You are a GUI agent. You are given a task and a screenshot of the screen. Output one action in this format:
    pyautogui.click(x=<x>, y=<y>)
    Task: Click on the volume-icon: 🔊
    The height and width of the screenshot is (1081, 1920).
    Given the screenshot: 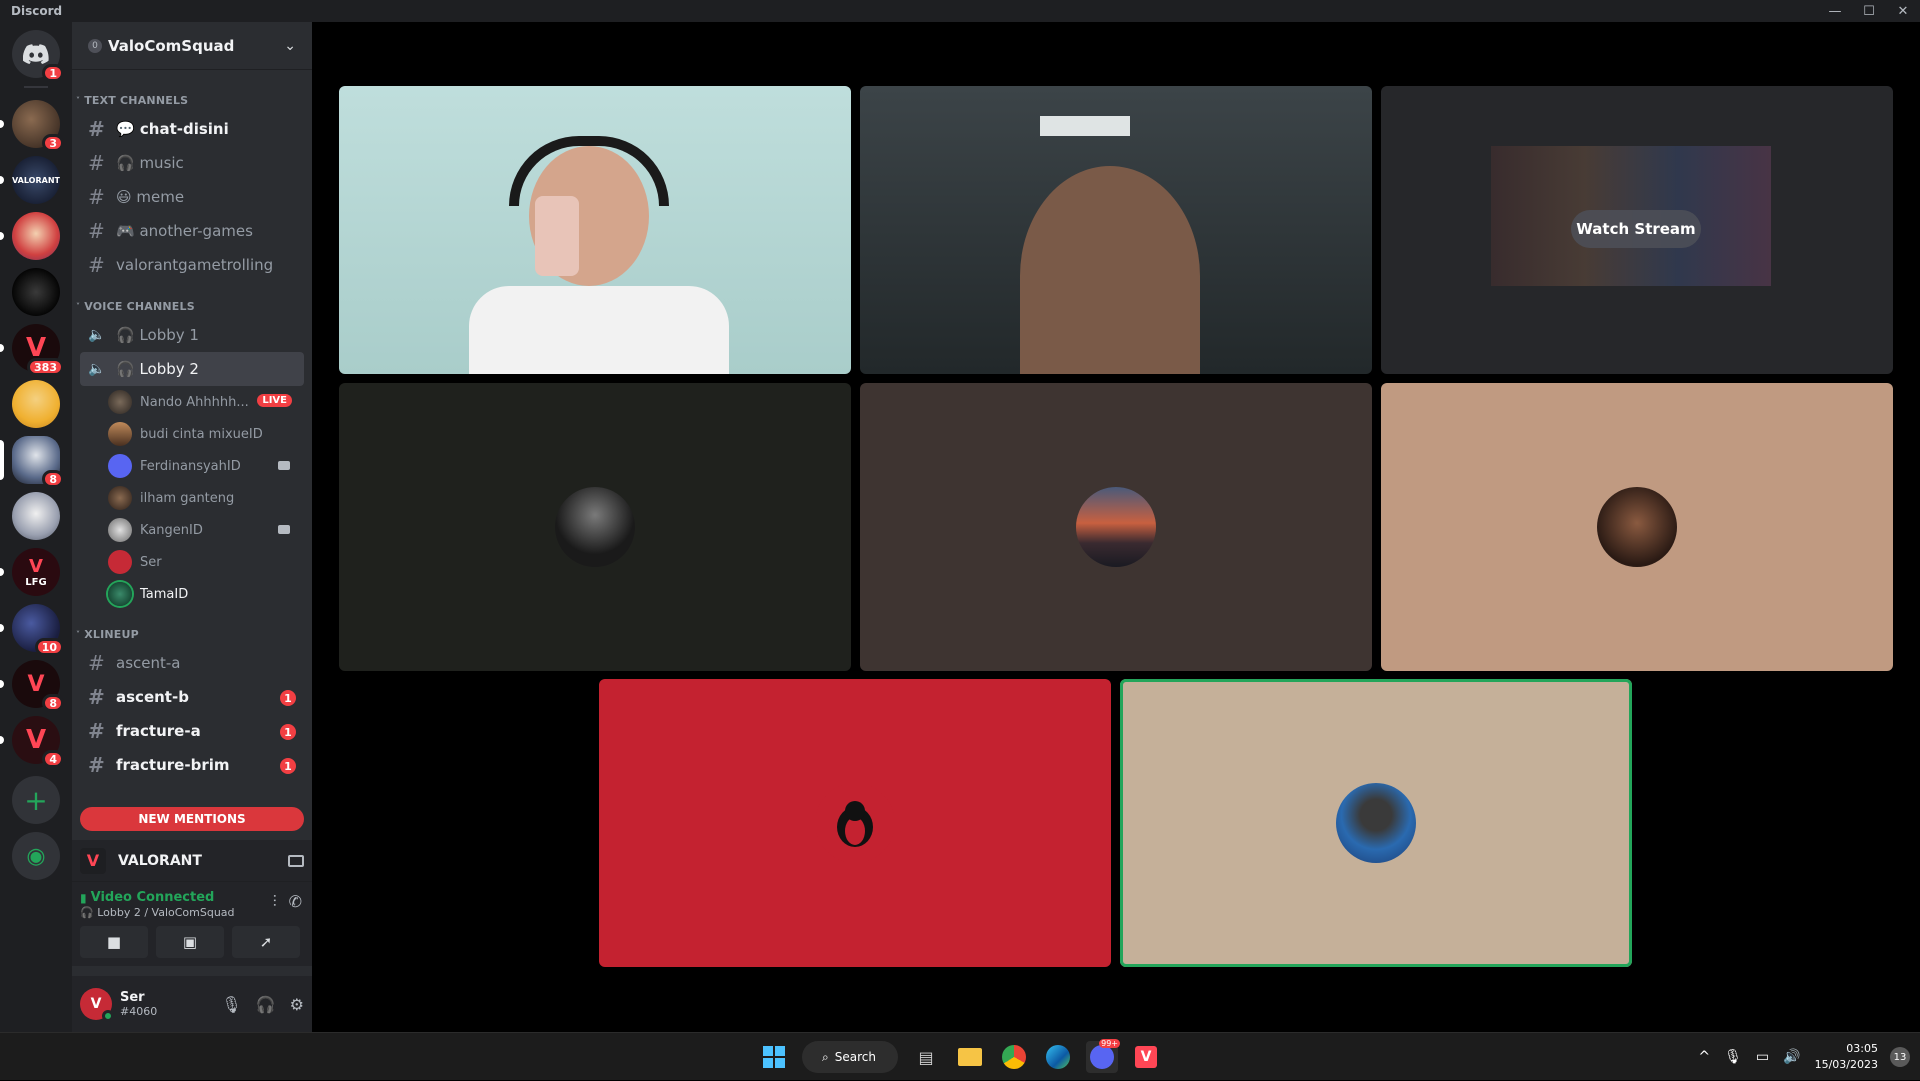 What is the action you would take?
    pyautogui.click(x=1791, y=1057)
    